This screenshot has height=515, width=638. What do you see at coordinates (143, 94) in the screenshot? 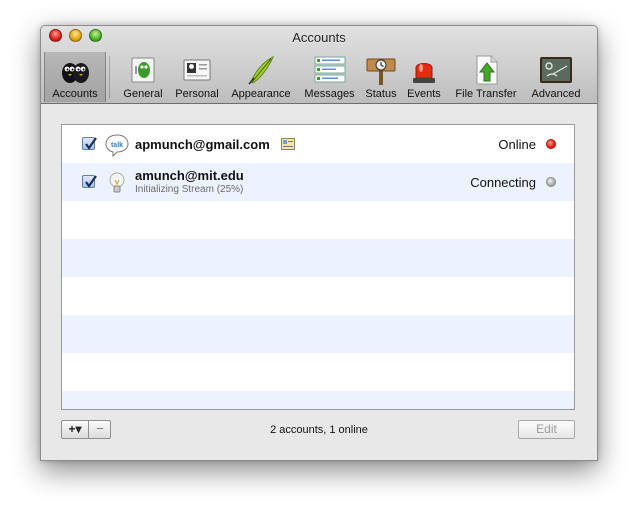
I see `toolbar-label: General` at bounding box center [143, 94].